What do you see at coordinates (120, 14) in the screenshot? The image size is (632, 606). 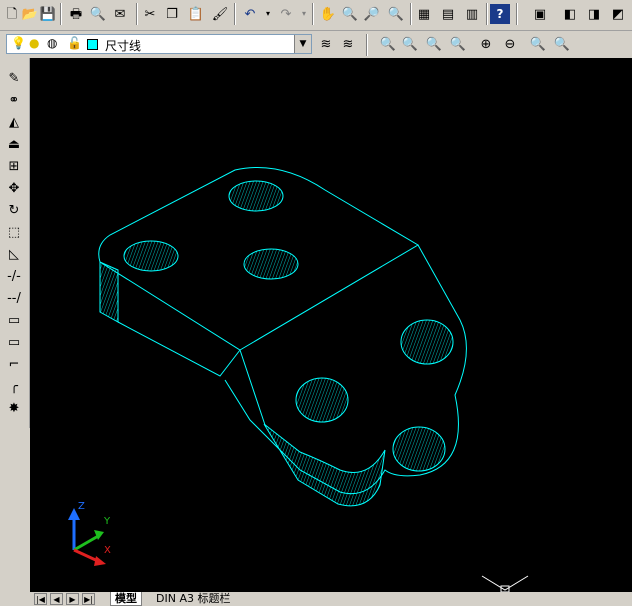 I see `publish-icon: ✉` at bounding box center [120, 14].